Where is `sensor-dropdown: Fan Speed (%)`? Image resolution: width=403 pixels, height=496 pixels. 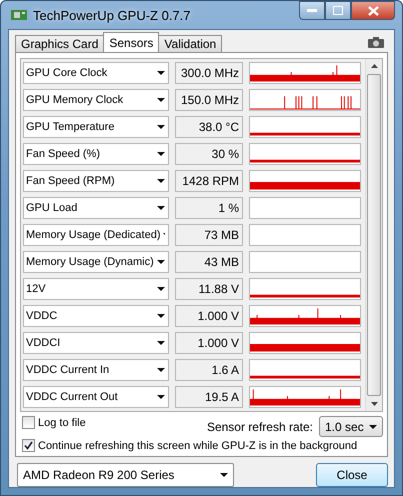
sensor-dropdown: Fan Speed (%) is located at coordinates (96, 154).